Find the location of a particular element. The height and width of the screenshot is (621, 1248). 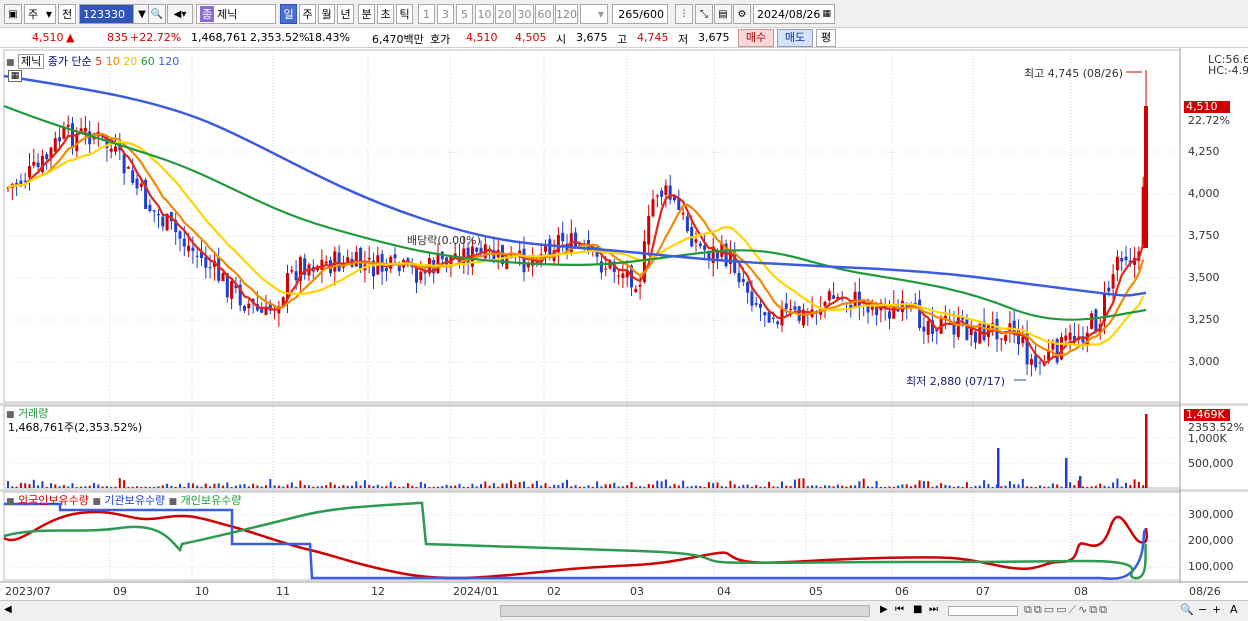

scroll-thumb is located at coordinates (685, 611).